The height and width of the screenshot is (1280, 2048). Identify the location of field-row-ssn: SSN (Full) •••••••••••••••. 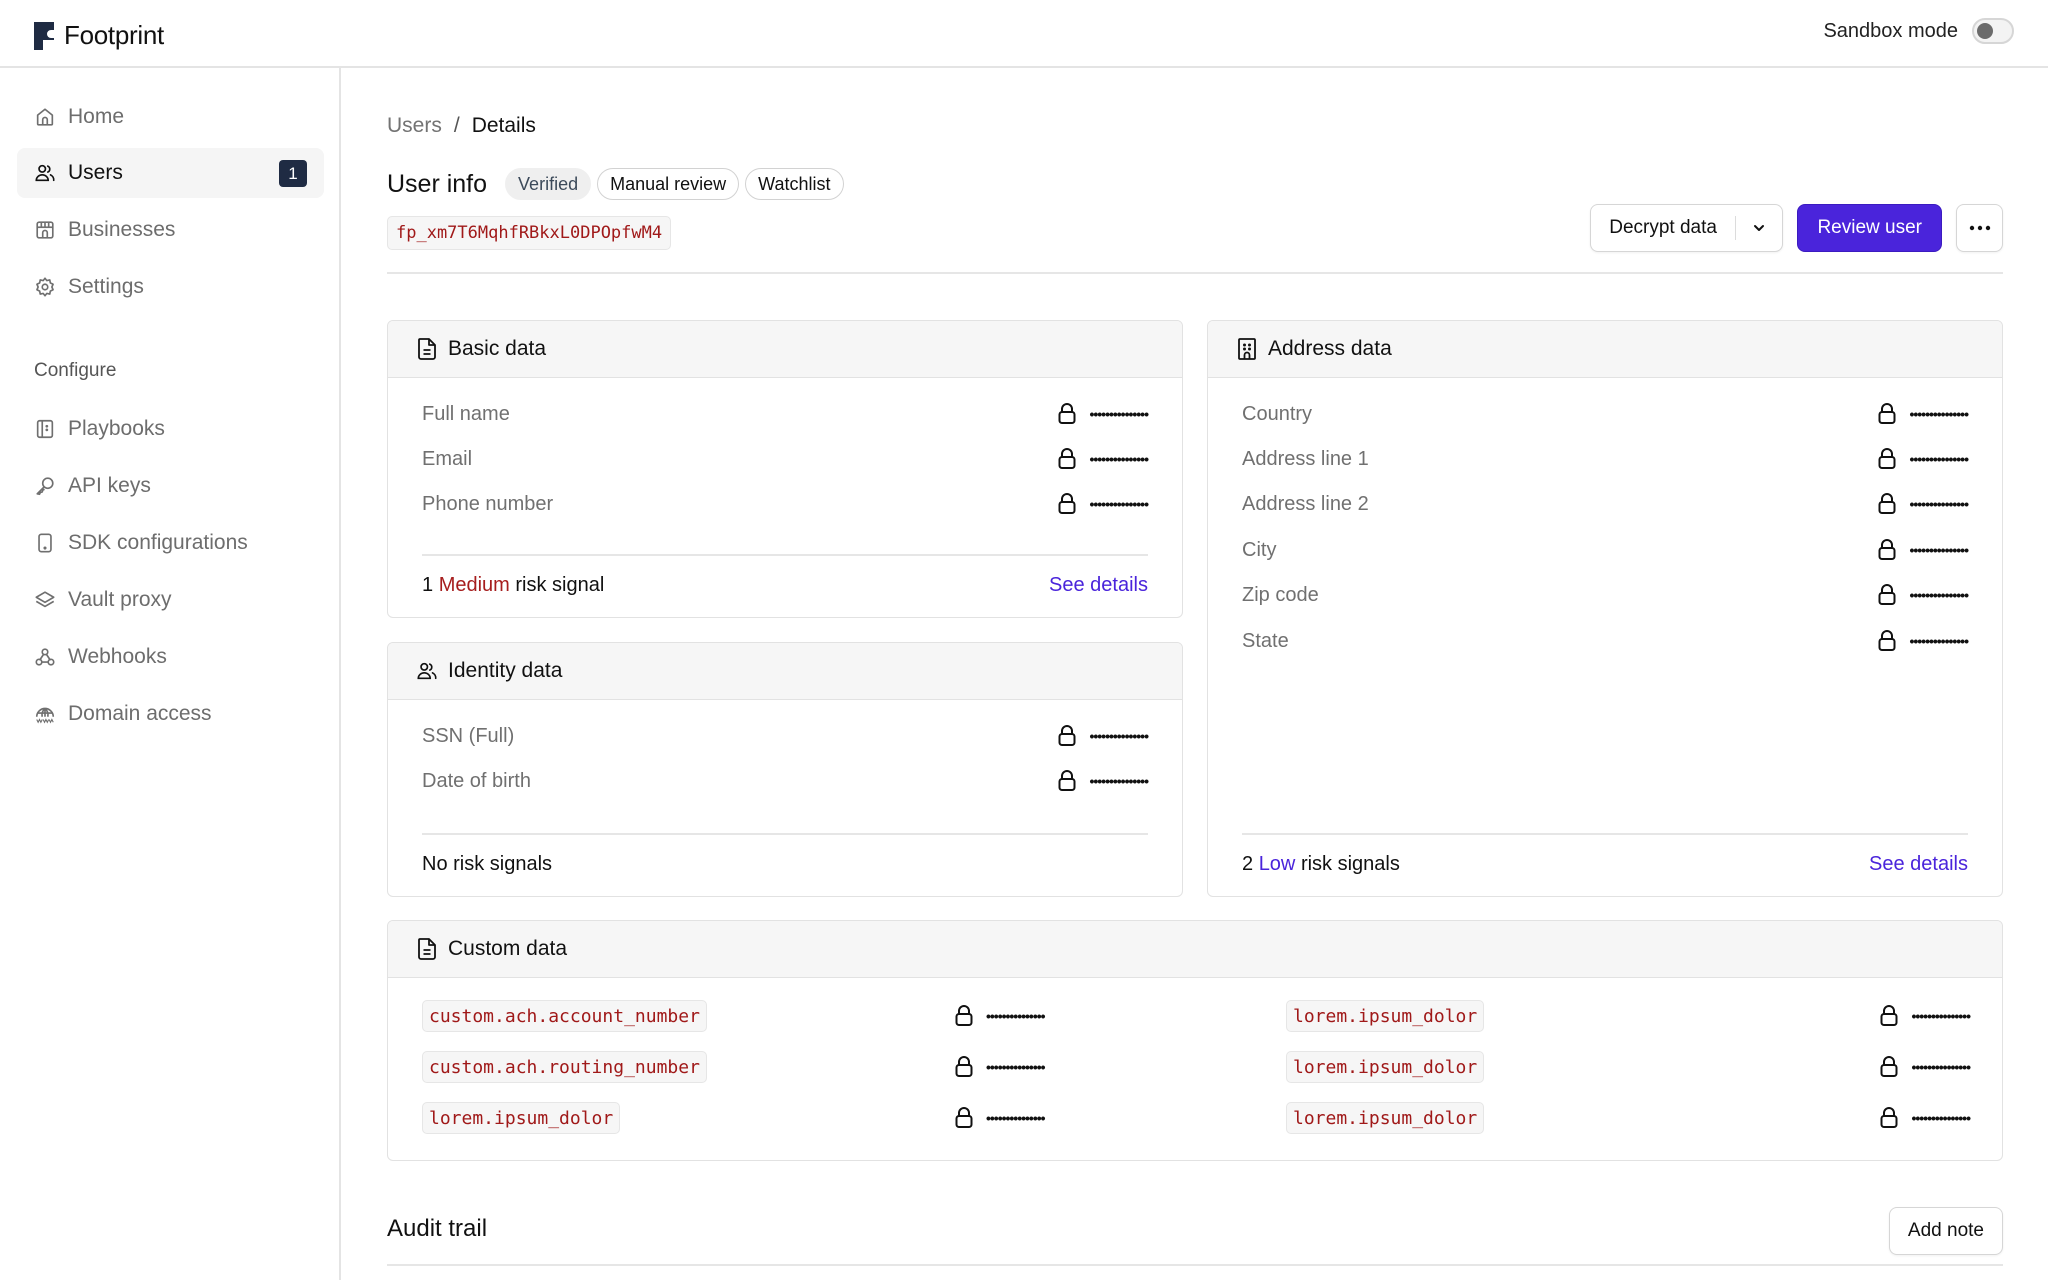
(785, 736).